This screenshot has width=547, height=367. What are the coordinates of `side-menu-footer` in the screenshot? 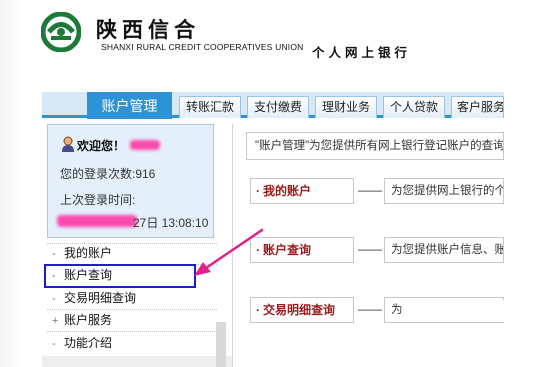 It's located at (137, 361).